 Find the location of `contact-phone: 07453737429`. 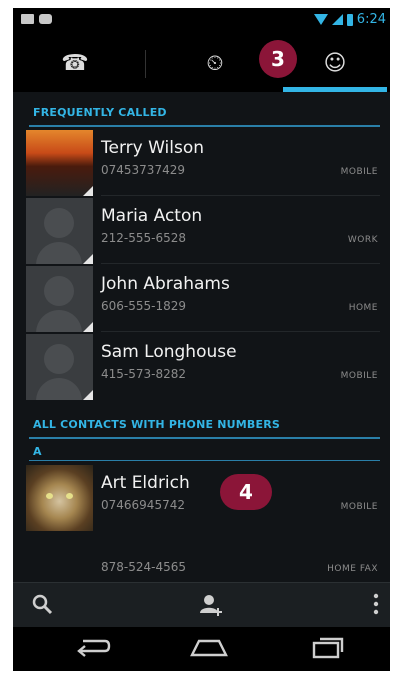

contact-phone: 07453737429 is located at coordinates (143, 170).